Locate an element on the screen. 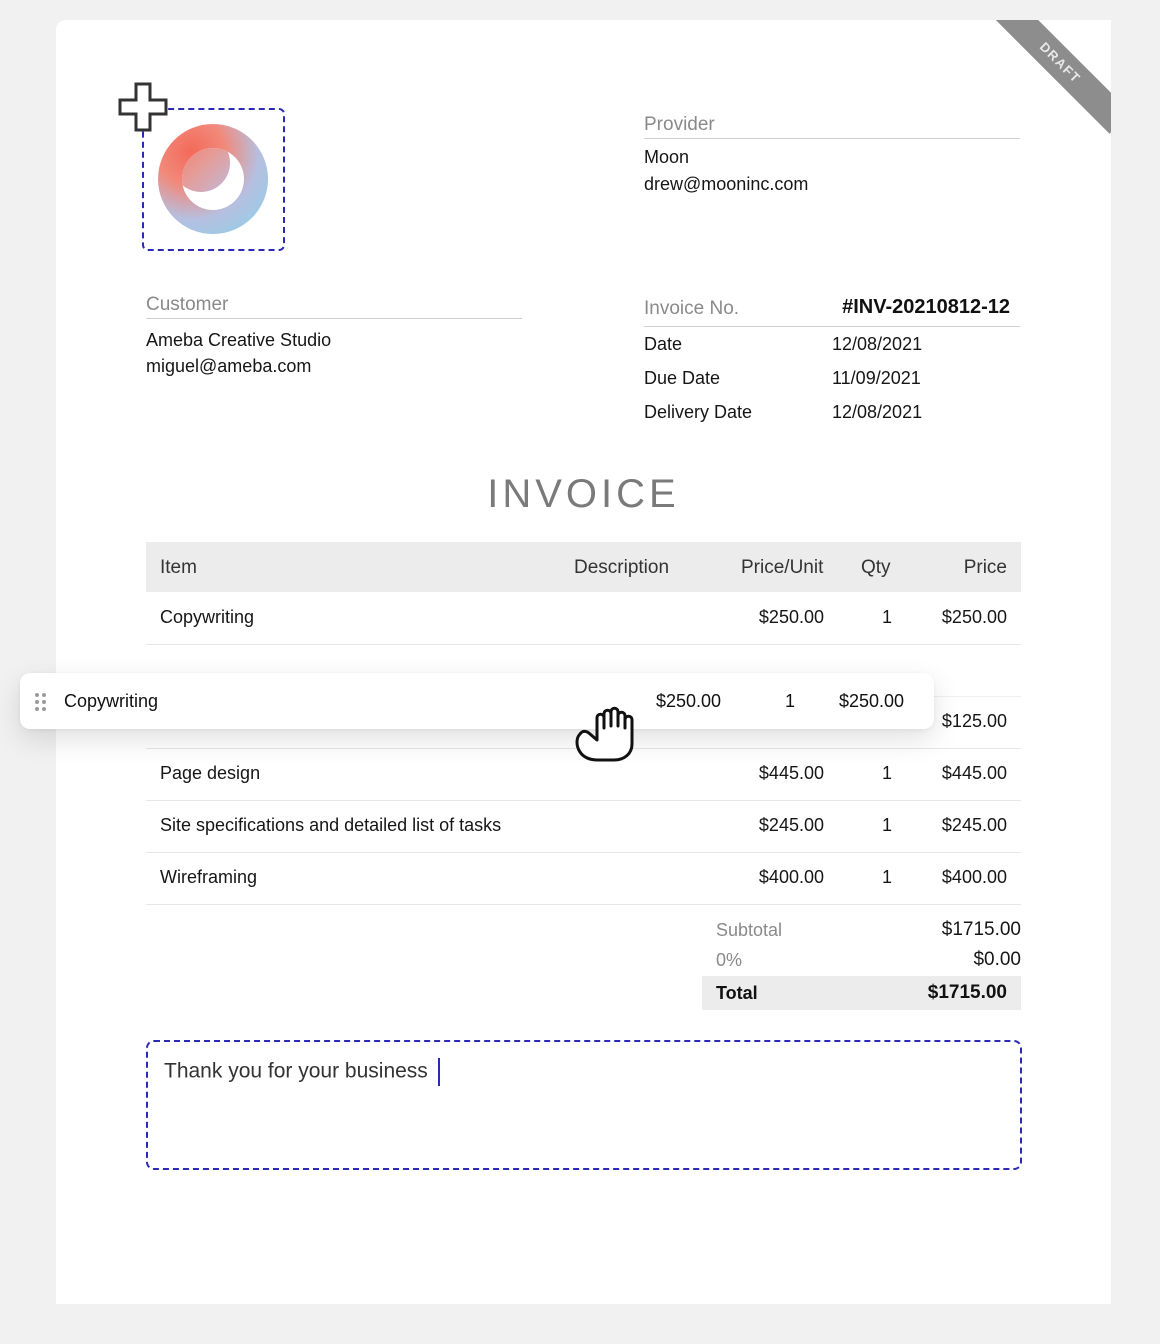  row-price-unit: $245.00 is located at coordinates (791, 825).